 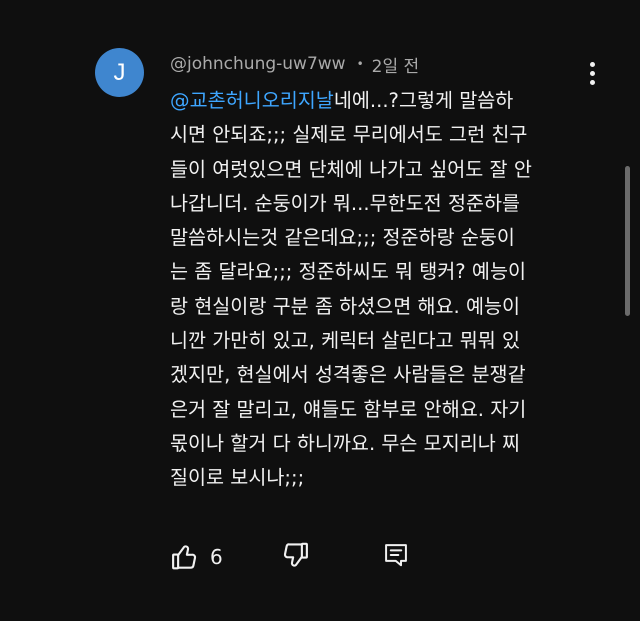 I want to click on comment-reply-icon, so click(x=396, y=555).